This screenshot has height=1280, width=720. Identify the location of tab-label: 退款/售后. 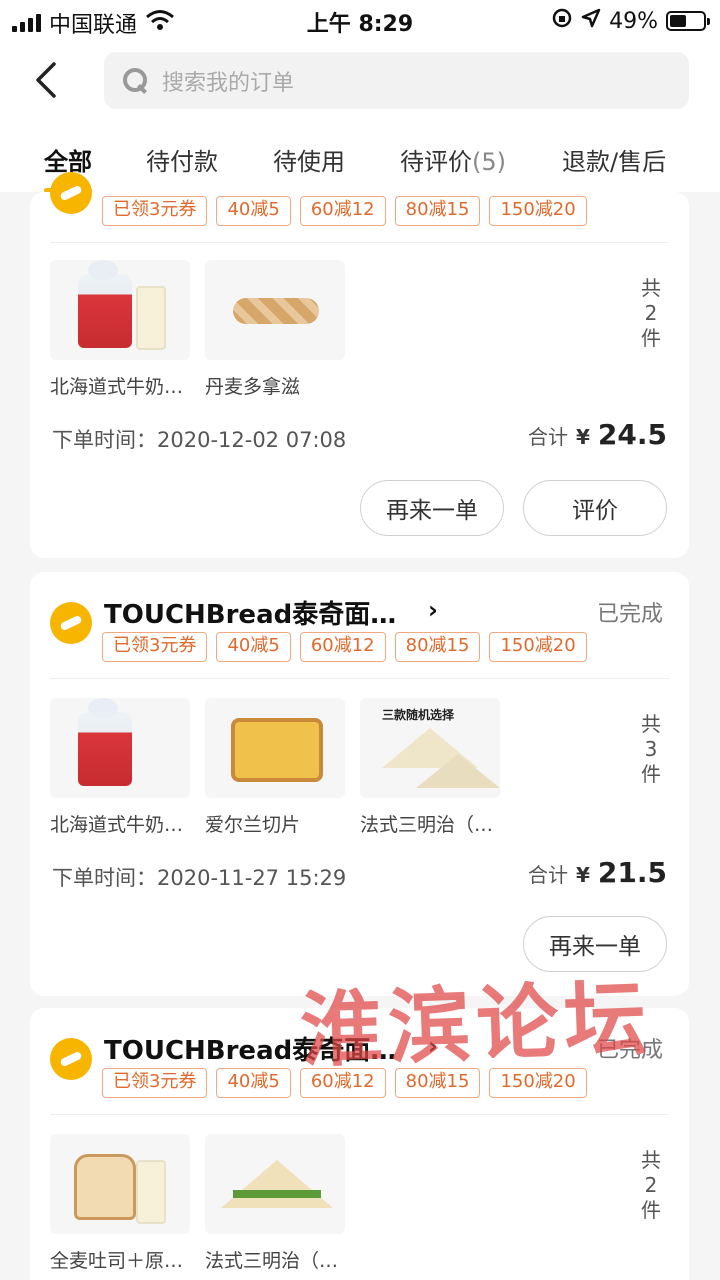
(614, 162).